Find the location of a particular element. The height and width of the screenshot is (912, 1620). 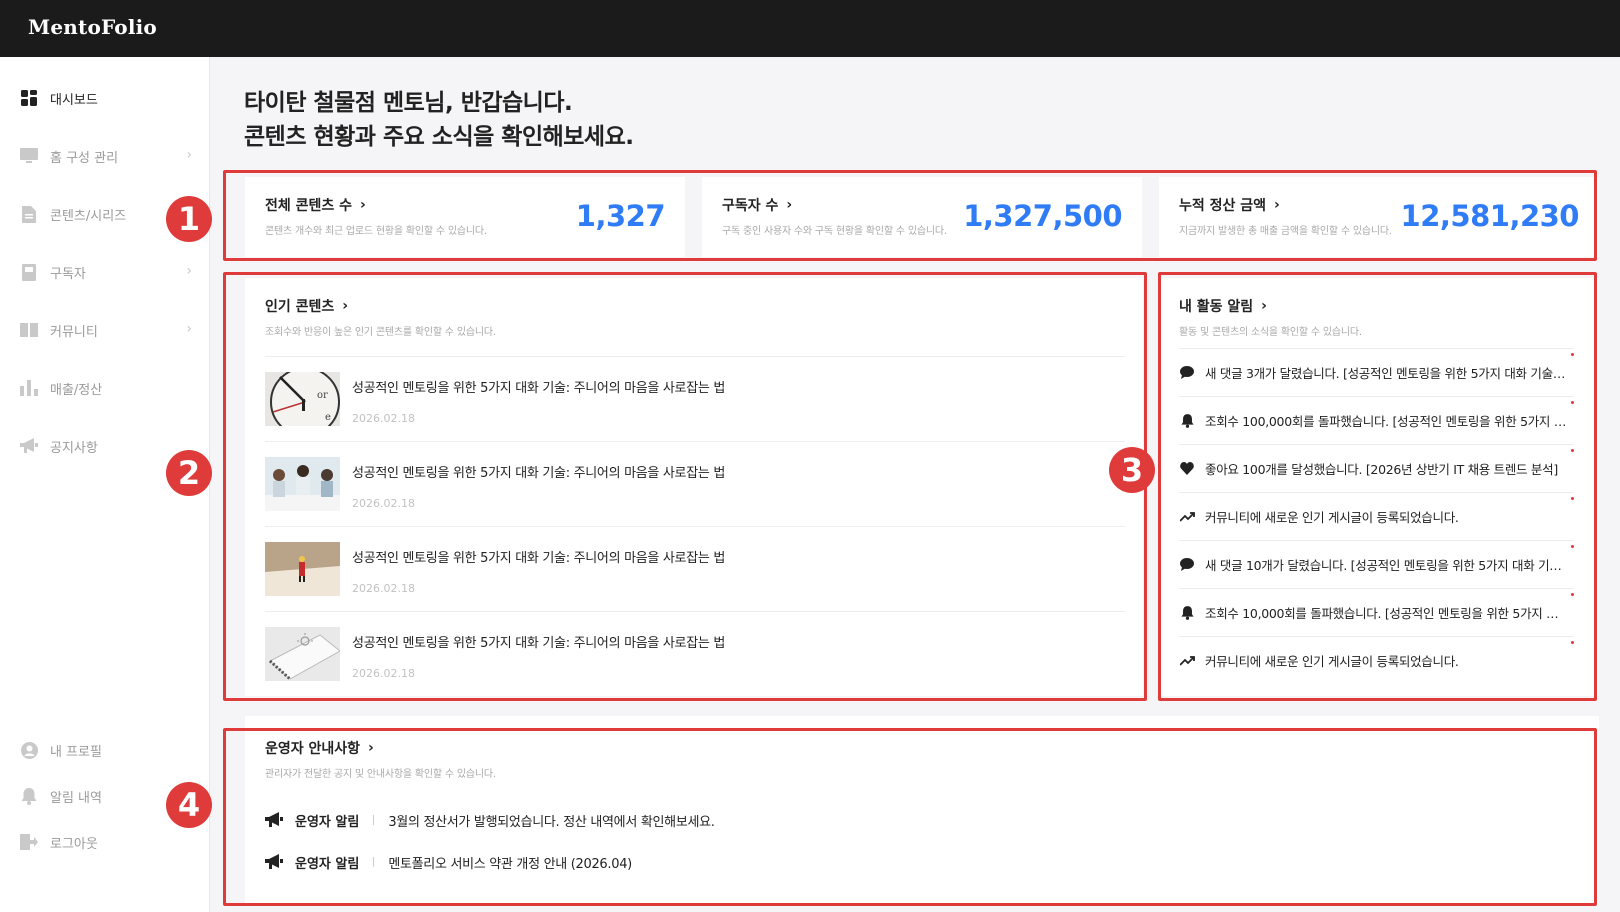

section-title: 내 활동 알림 › is located at coordinates (1270, 306).